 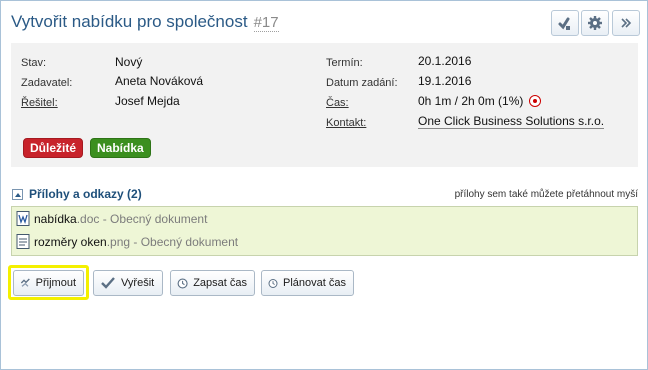 What do you see at coordinates (324, 22) in the screenshot?
I see `panel-header: Vytvořit nabídku pro společnost #17` at bounding box center [324, 22].